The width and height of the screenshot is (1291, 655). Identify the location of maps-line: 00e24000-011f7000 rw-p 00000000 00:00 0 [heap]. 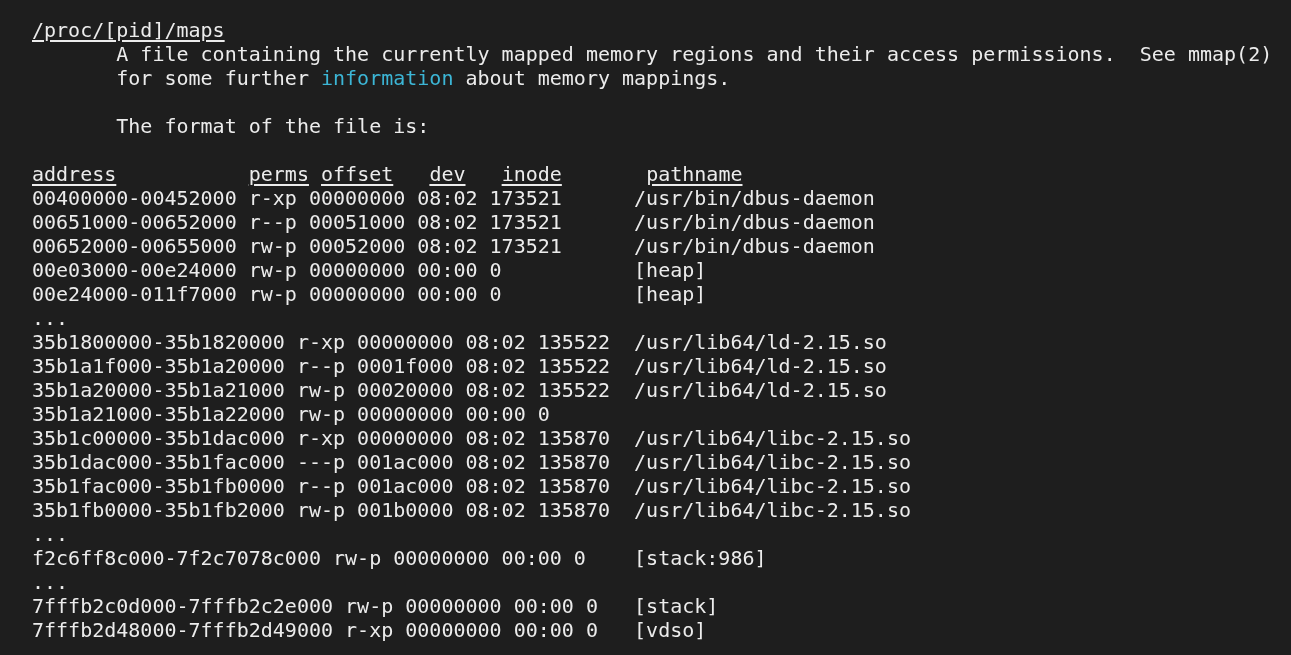
(369, 294).